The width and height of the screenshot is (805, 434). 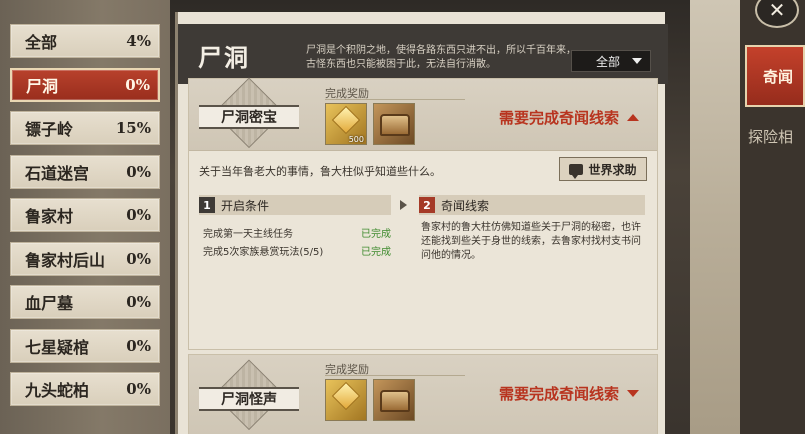 What do you see at coordinates (608, 61) in the screenshot?
I see `filter-value: 全部` at bounding box center [608, 61].